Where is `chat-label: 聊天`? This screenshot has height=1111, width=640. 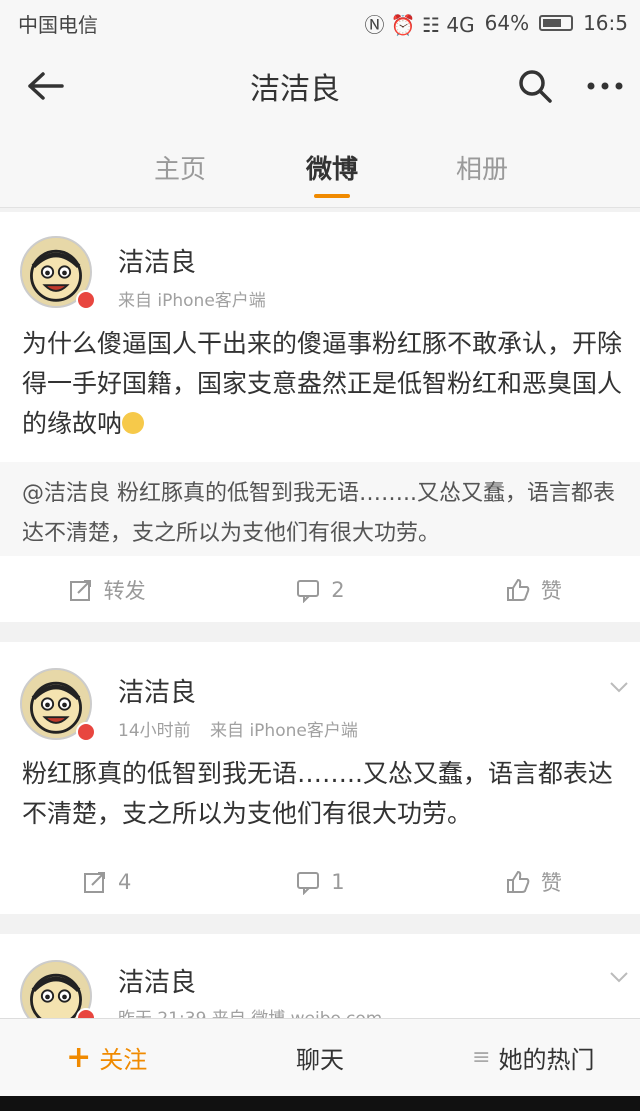 chat-label: 聊天 is located at coordinates (319, 1060).